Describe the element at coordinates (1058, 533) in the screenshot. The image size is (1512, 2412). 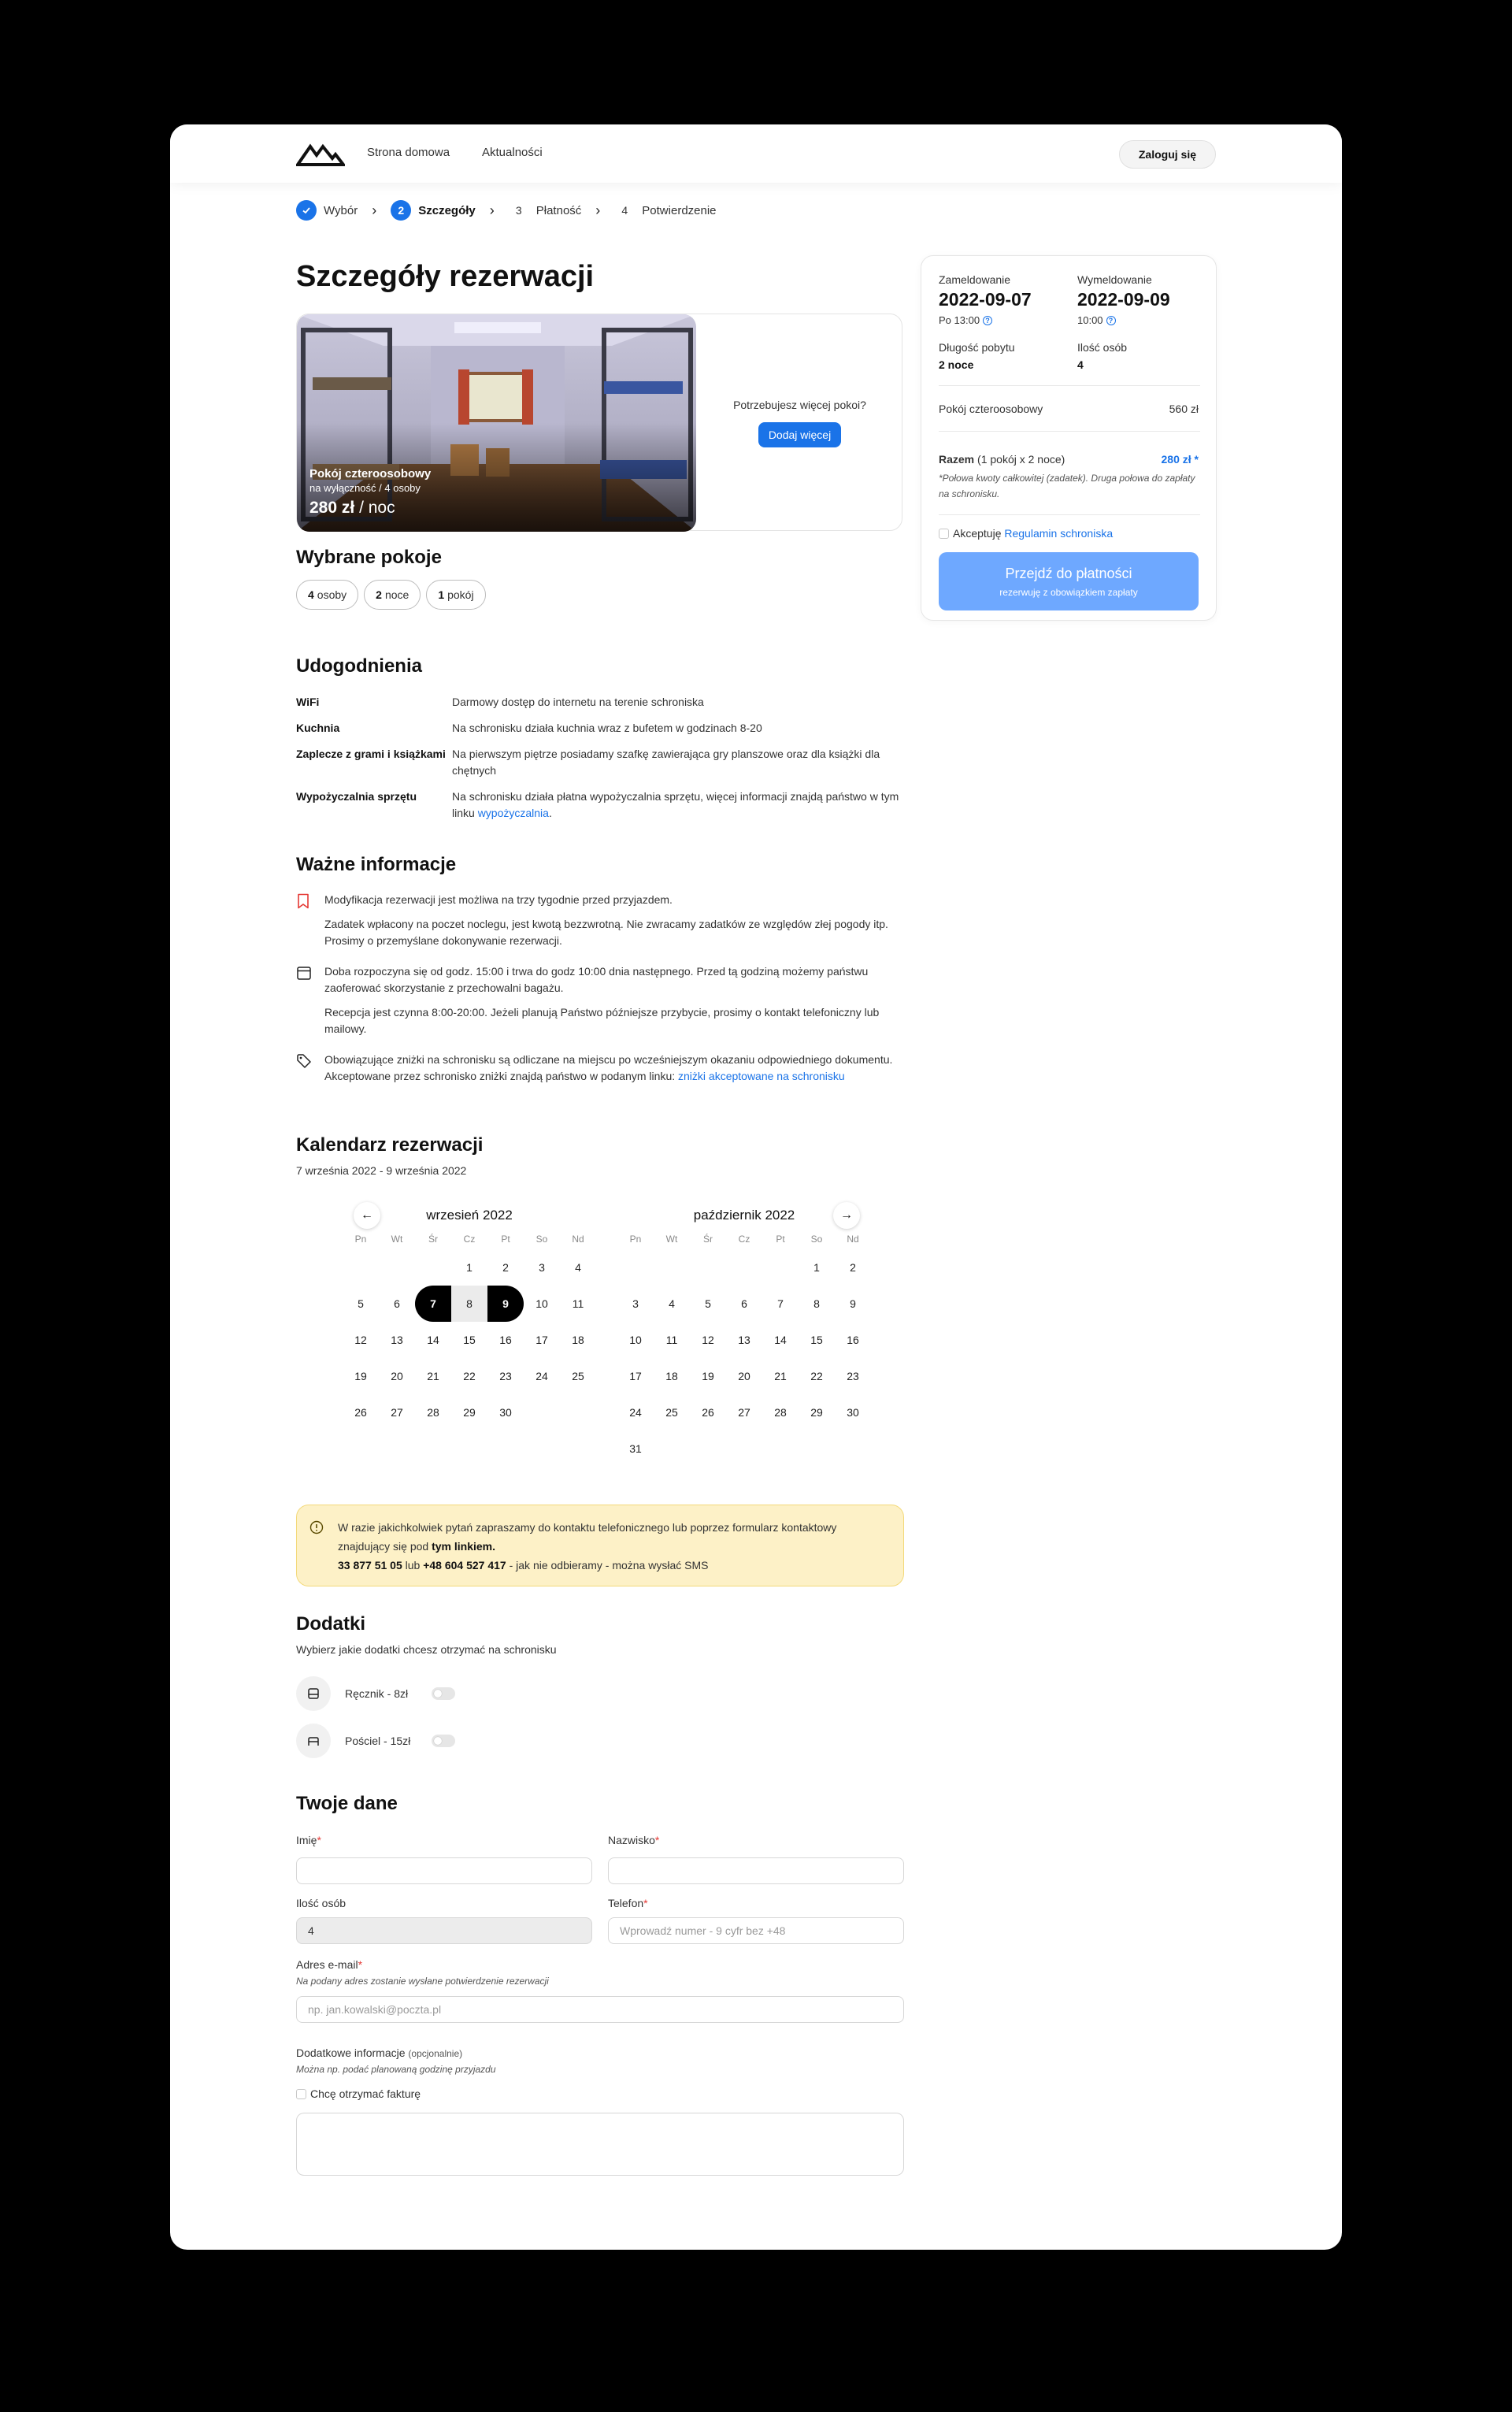
I see `terms-link: Regulamin schroniska` at that location.